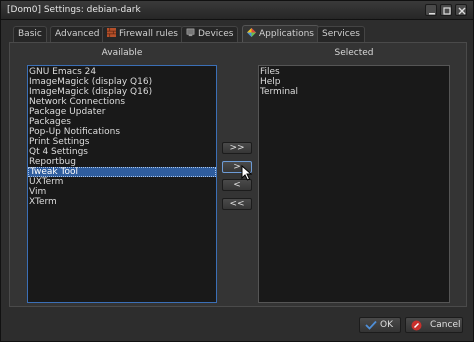 The height and width of the screenshot is (342, 474). I want to click on tab-applications: Applications, so click(280, 34).